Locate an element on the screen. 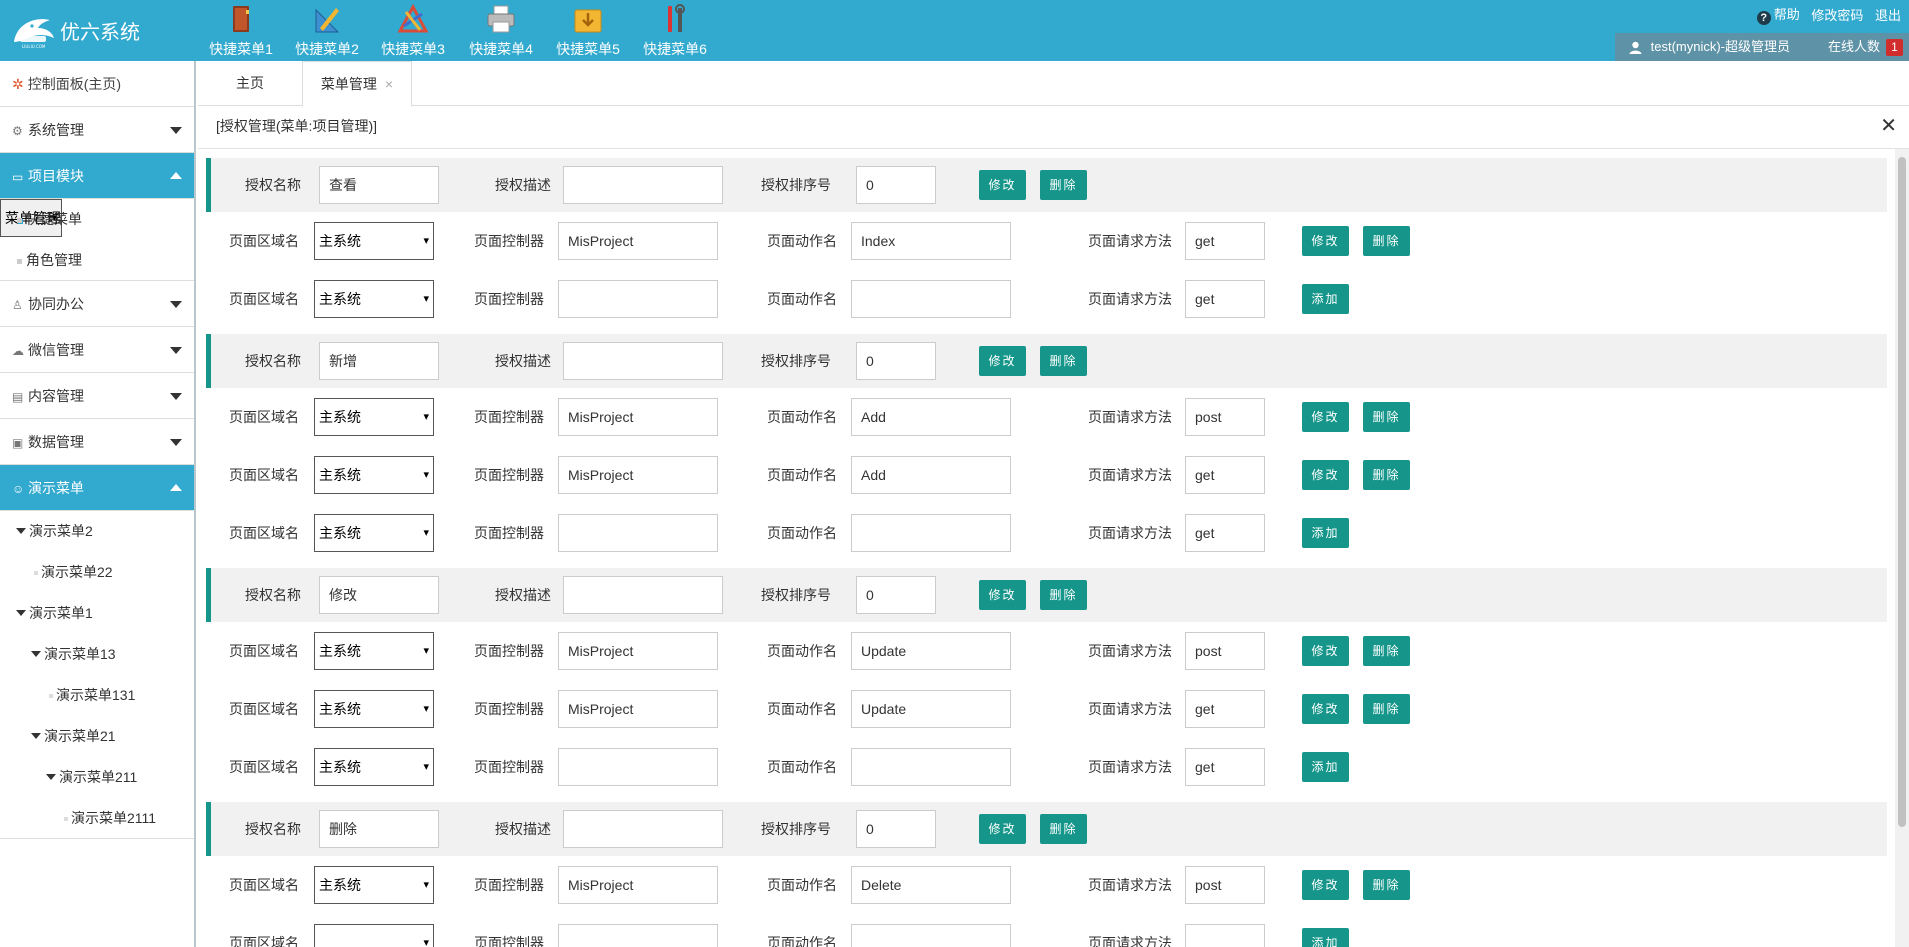  sidebar-item-data: ▣ 数据管理 is located at coordinates (97, 442).